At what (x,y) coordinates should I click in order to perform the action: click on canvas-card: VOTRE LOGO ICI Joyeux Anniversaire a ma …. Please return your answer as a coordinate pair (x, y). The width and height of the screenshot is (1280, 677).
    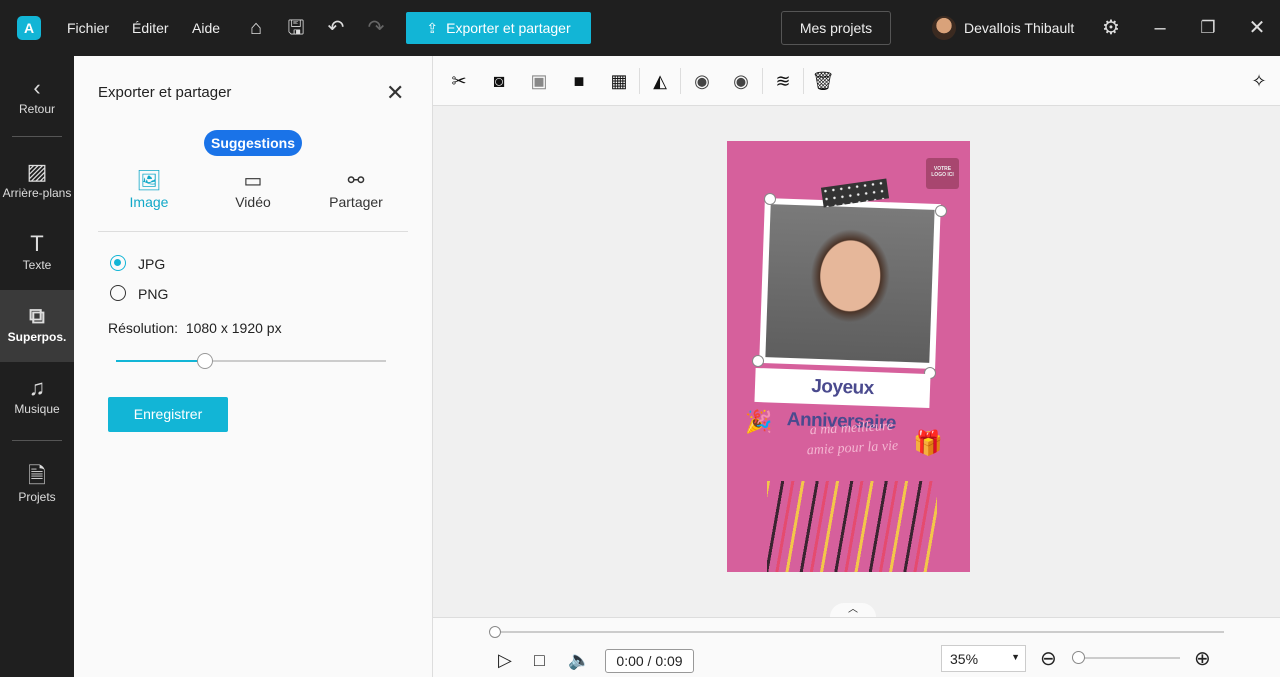
    Looking at the image, I should click on (848, 356).